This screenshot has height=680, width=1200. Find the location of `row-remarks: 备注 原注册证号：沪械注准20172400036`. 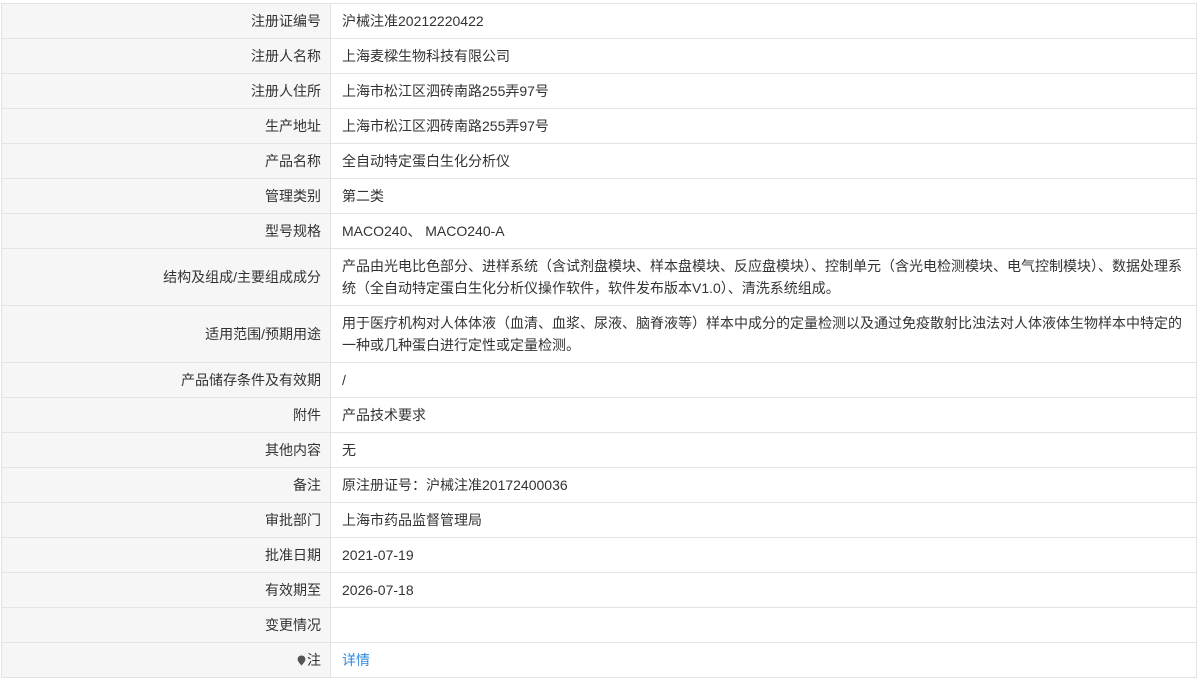

row-remarks: 备注 原注册证号：沪械注准20172400036 is located at coordinates (599, 485).